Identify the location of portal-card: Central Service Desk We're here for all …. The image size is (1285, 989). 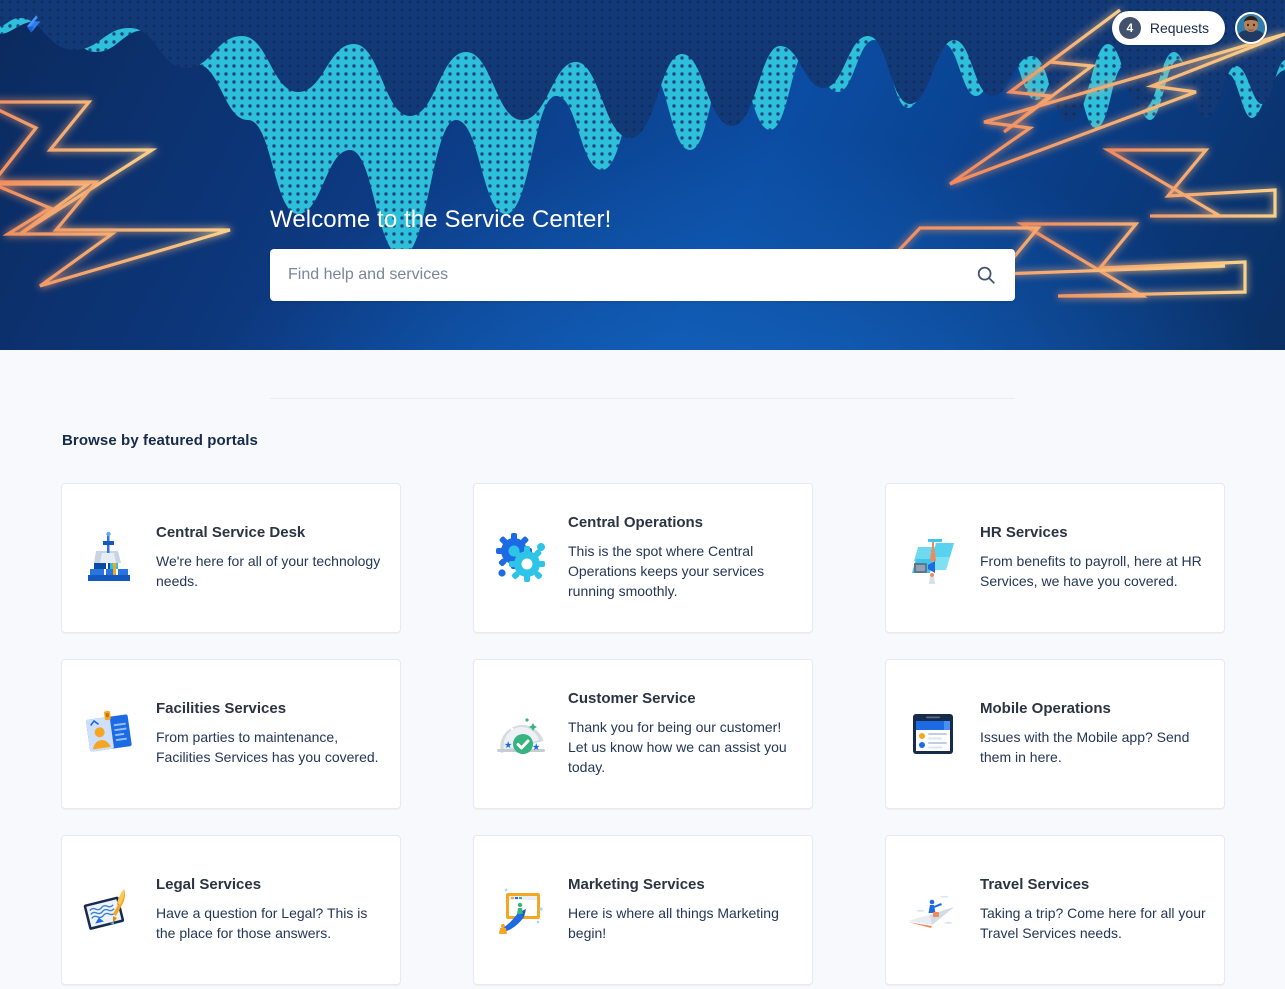
(231, 558).